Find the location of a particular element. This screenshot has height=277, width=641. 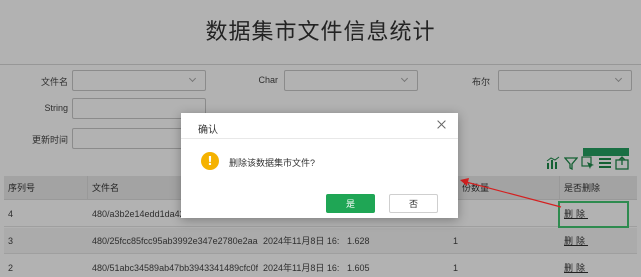

cancel-button: 否 is located at coordinates (413, 203).